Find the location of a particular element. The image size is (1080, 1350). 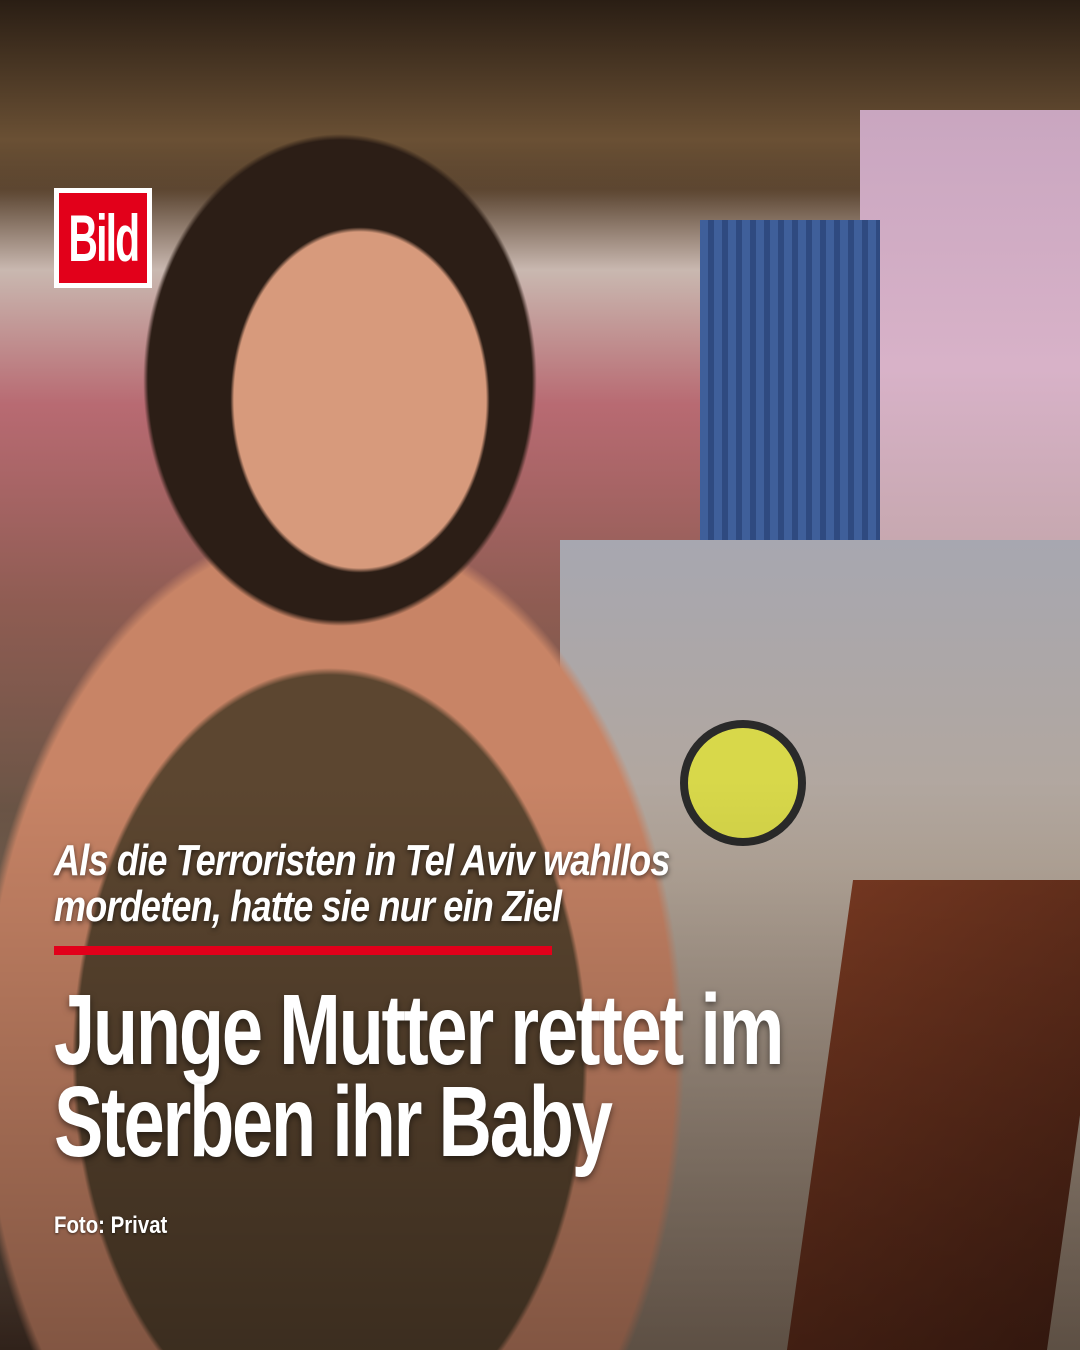

pink-wall is located at coordinates (970, 325).